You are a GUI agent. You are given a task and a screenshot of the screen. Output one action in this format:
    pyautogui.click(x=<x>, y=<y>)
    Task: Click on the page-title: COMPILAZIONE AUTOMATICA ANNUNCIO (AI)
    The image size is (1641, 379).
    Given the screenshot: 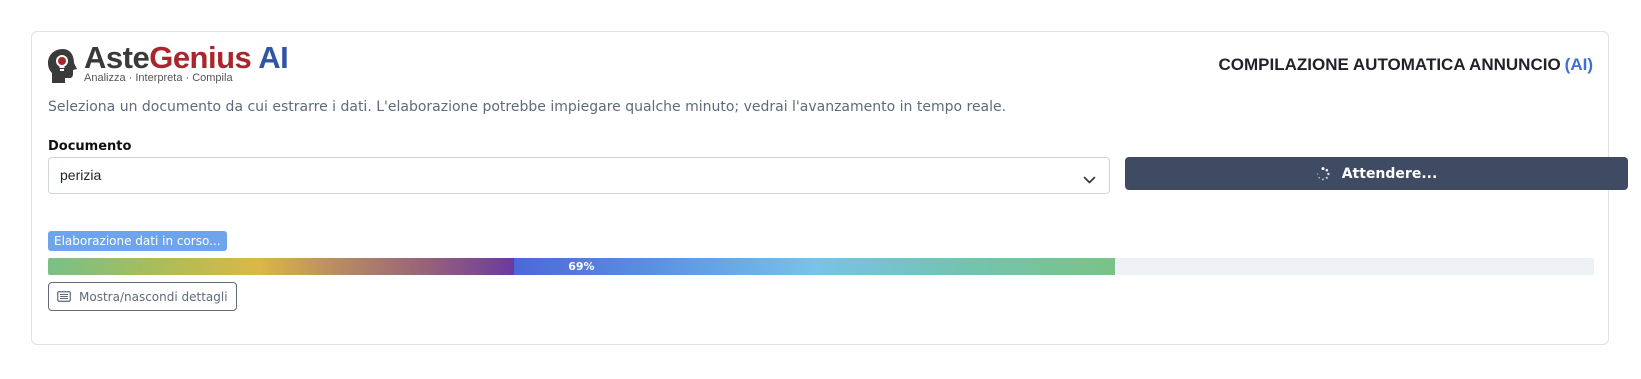 What is the action you would take?
    pyautogui.click(x=1405, y=65)
    